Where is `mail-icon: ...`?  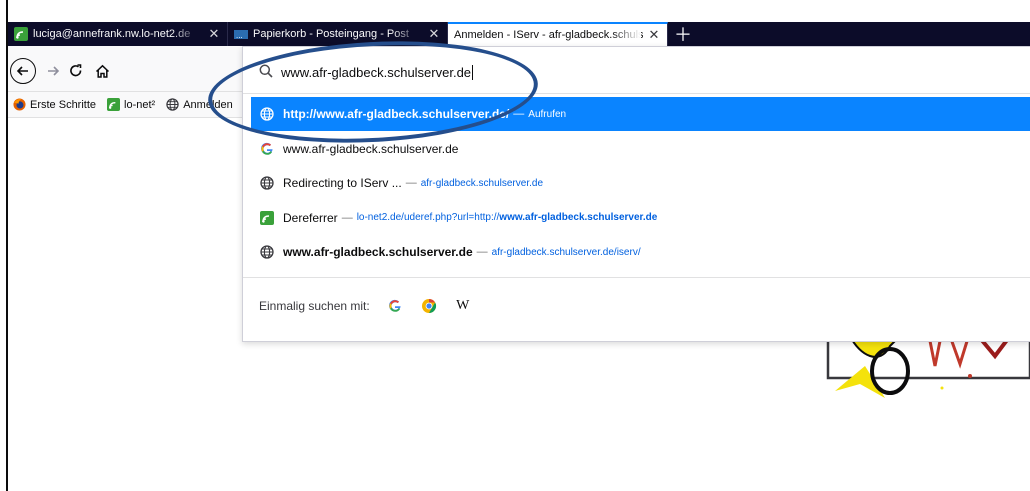 mail-icon: ... is located at coordinates (241, 34).